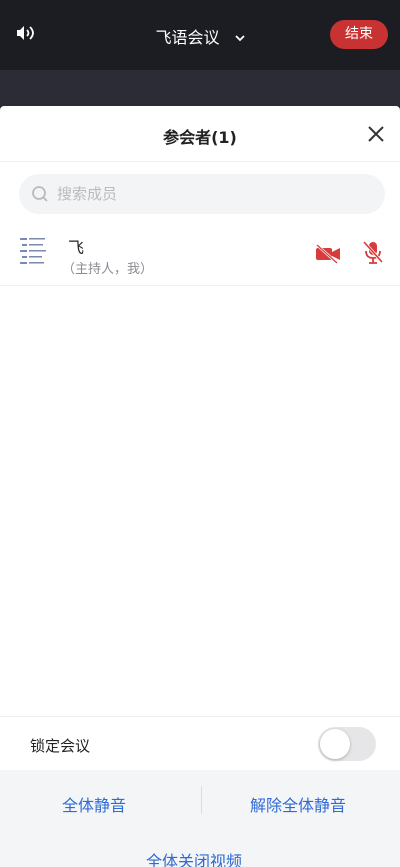 The width and height of the screenshot is (400, 867). I want to click on participant-role: （主持人，我）, so click(108, 269).